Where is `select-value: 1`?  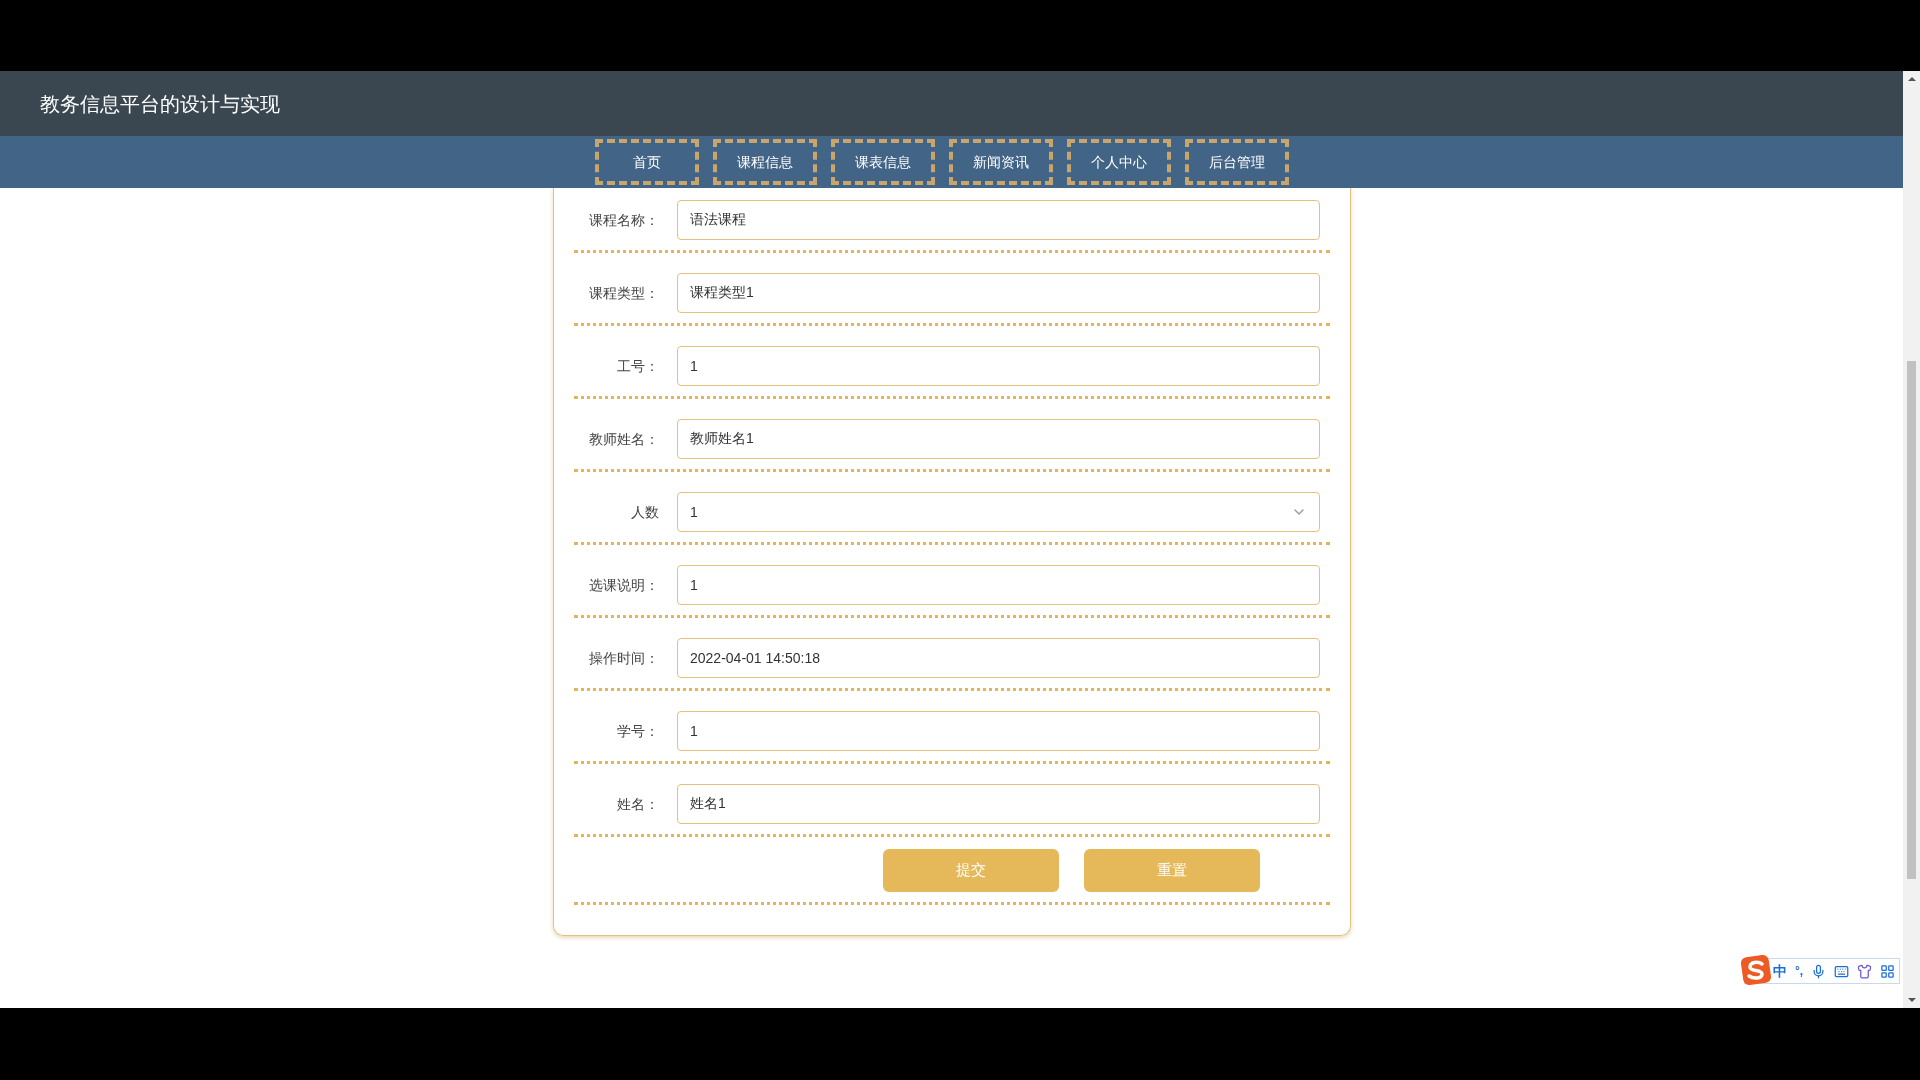 select-value: 1 is located at coordinates (694, 512).